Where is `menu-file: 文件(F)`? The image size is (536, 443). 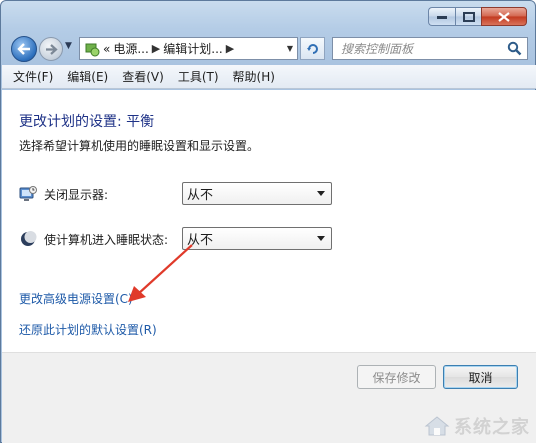
menu-file: 文件(F) is located at coordinates (33, 76).